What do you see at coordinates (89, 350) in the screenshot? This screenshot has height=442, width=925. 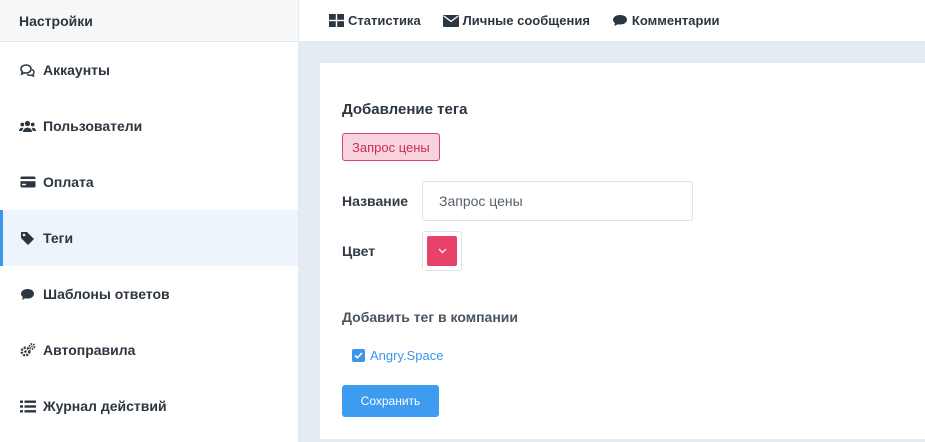 I see `sidebar-item-label: Автоправила` at bounding box center [89, 350].